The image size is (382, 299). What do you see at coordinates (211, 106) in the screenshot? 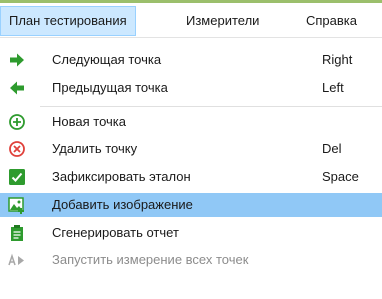
I see `menu-separator` at bounding box center [211, 106].